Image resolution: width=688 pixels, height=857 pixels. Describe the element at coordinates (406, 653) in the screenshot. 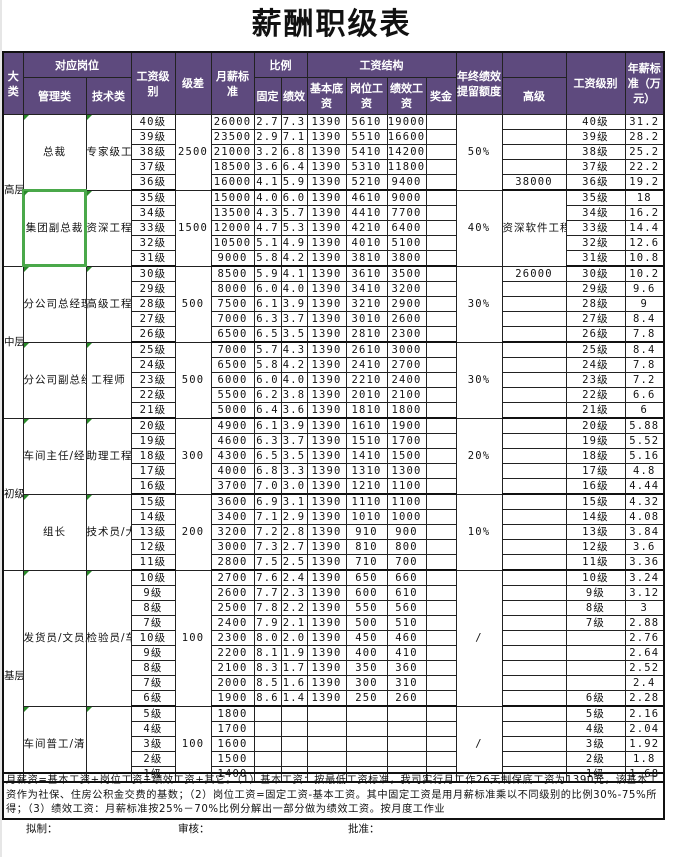

I see `performance-wage-cell: 410` at that location.